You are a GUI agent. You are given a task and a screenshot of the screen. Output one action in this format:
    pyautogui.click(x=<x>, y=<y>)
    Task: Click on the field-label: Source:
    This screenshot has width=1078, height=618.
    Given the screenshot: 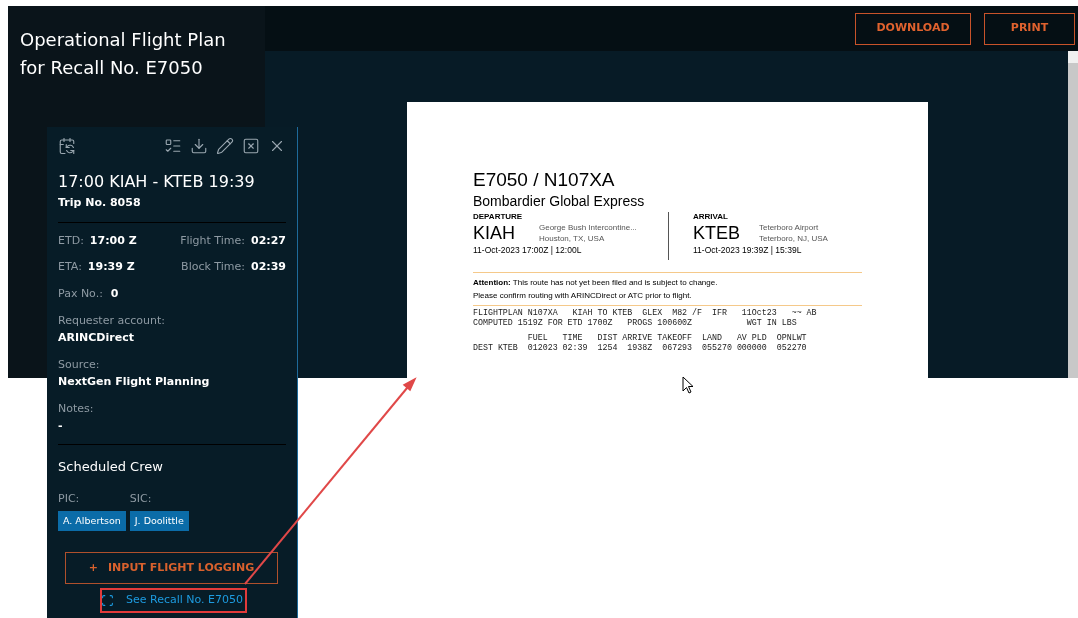 What is the action you would take?
    pyautogui.click(x=79, y=365)
    